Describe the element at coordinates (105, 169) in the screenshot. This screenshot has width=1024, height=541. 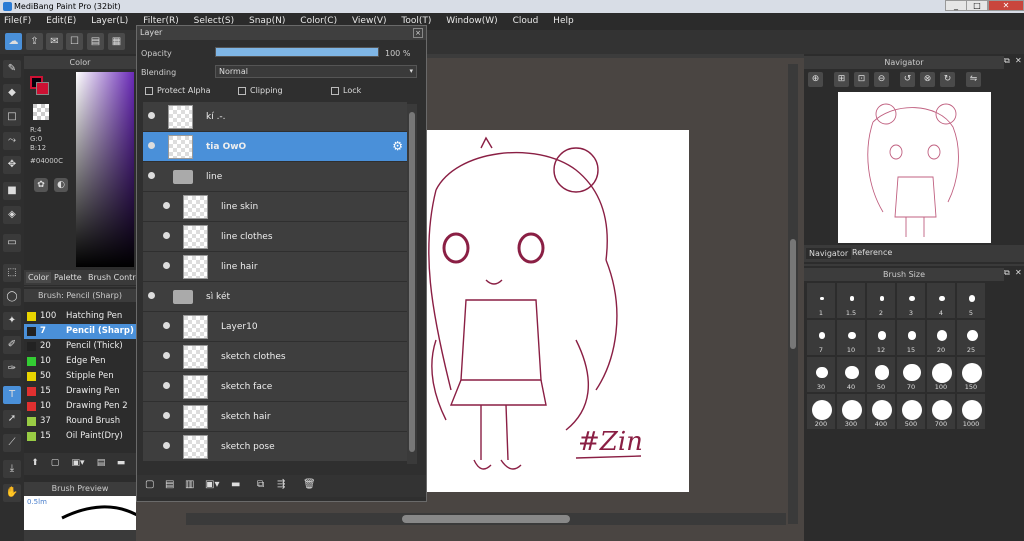
I see `color-picker-square` at that location.